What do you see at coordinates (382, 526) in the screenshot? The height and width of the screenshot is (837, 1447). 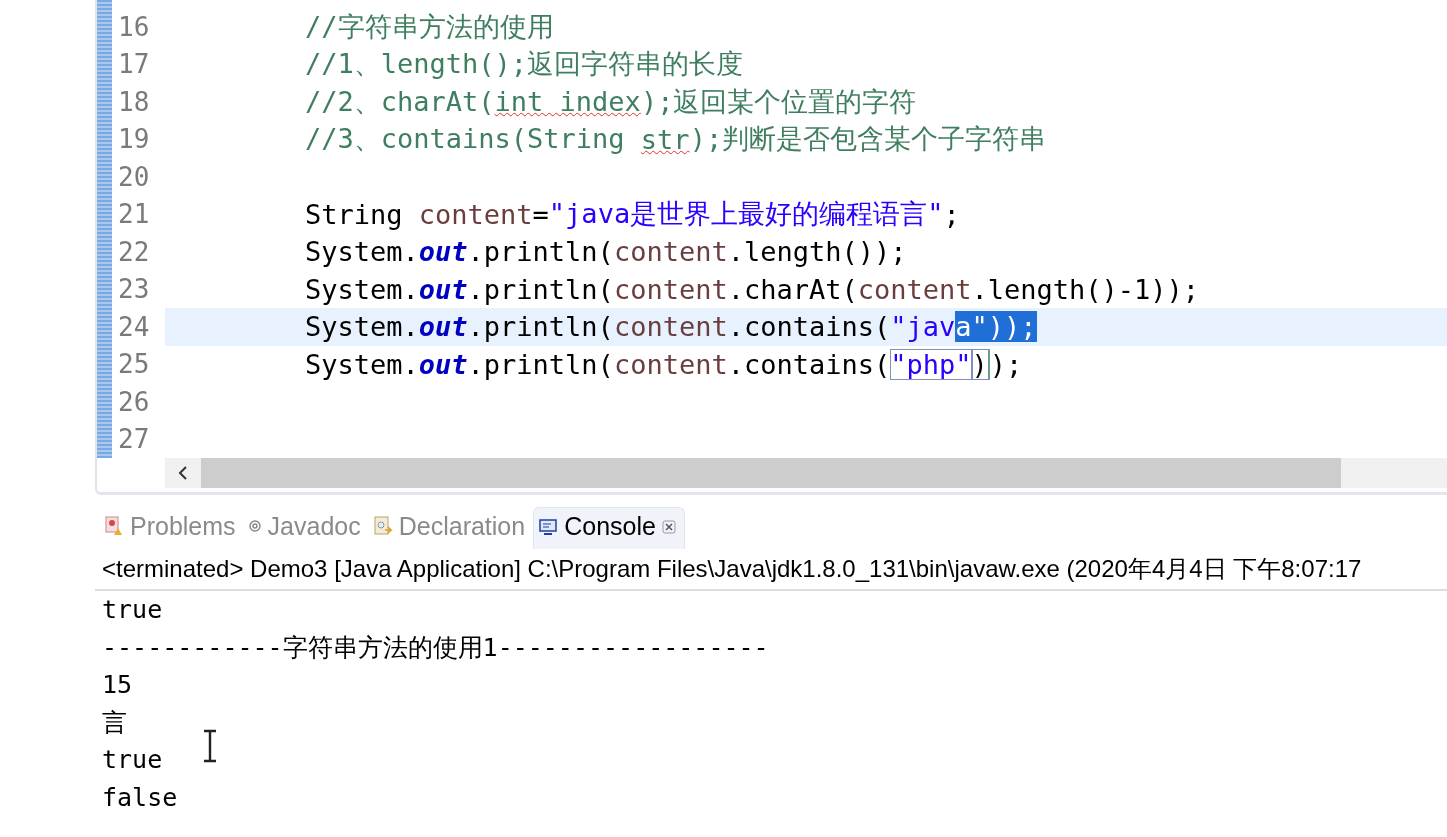 I see `document-icon` at bounding box center [382, 526].